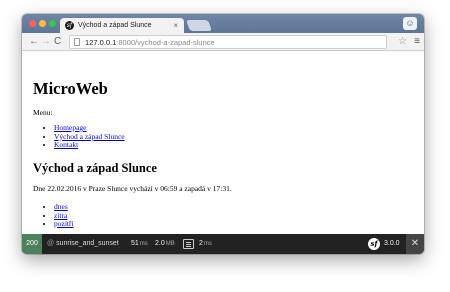 The image size is (450, 292). I want to click on site-title: MicroWeb, so click(70, 88).